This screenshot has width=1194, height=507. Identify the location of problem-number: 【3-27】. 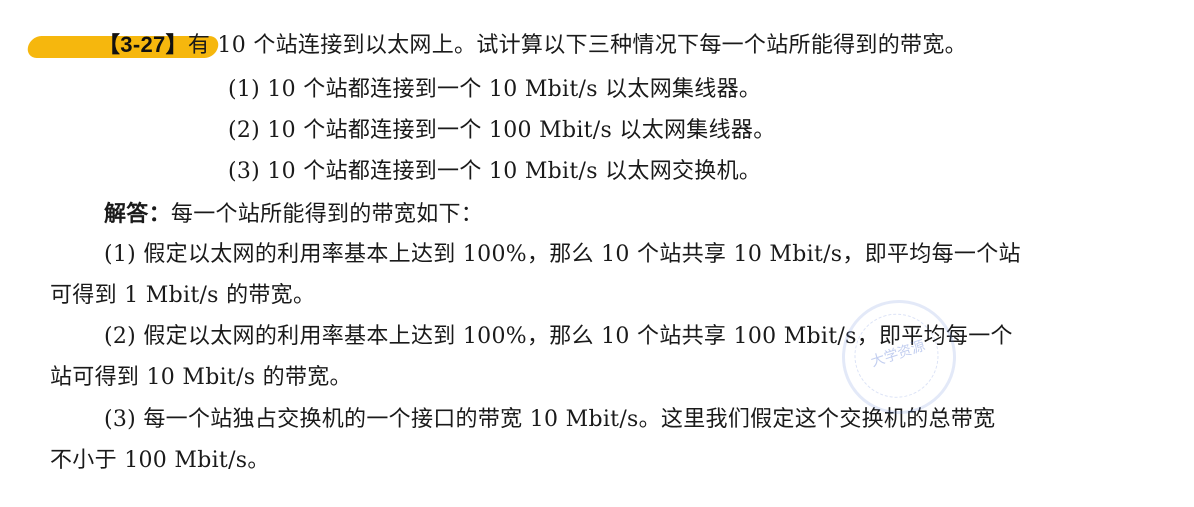
(143, 44).